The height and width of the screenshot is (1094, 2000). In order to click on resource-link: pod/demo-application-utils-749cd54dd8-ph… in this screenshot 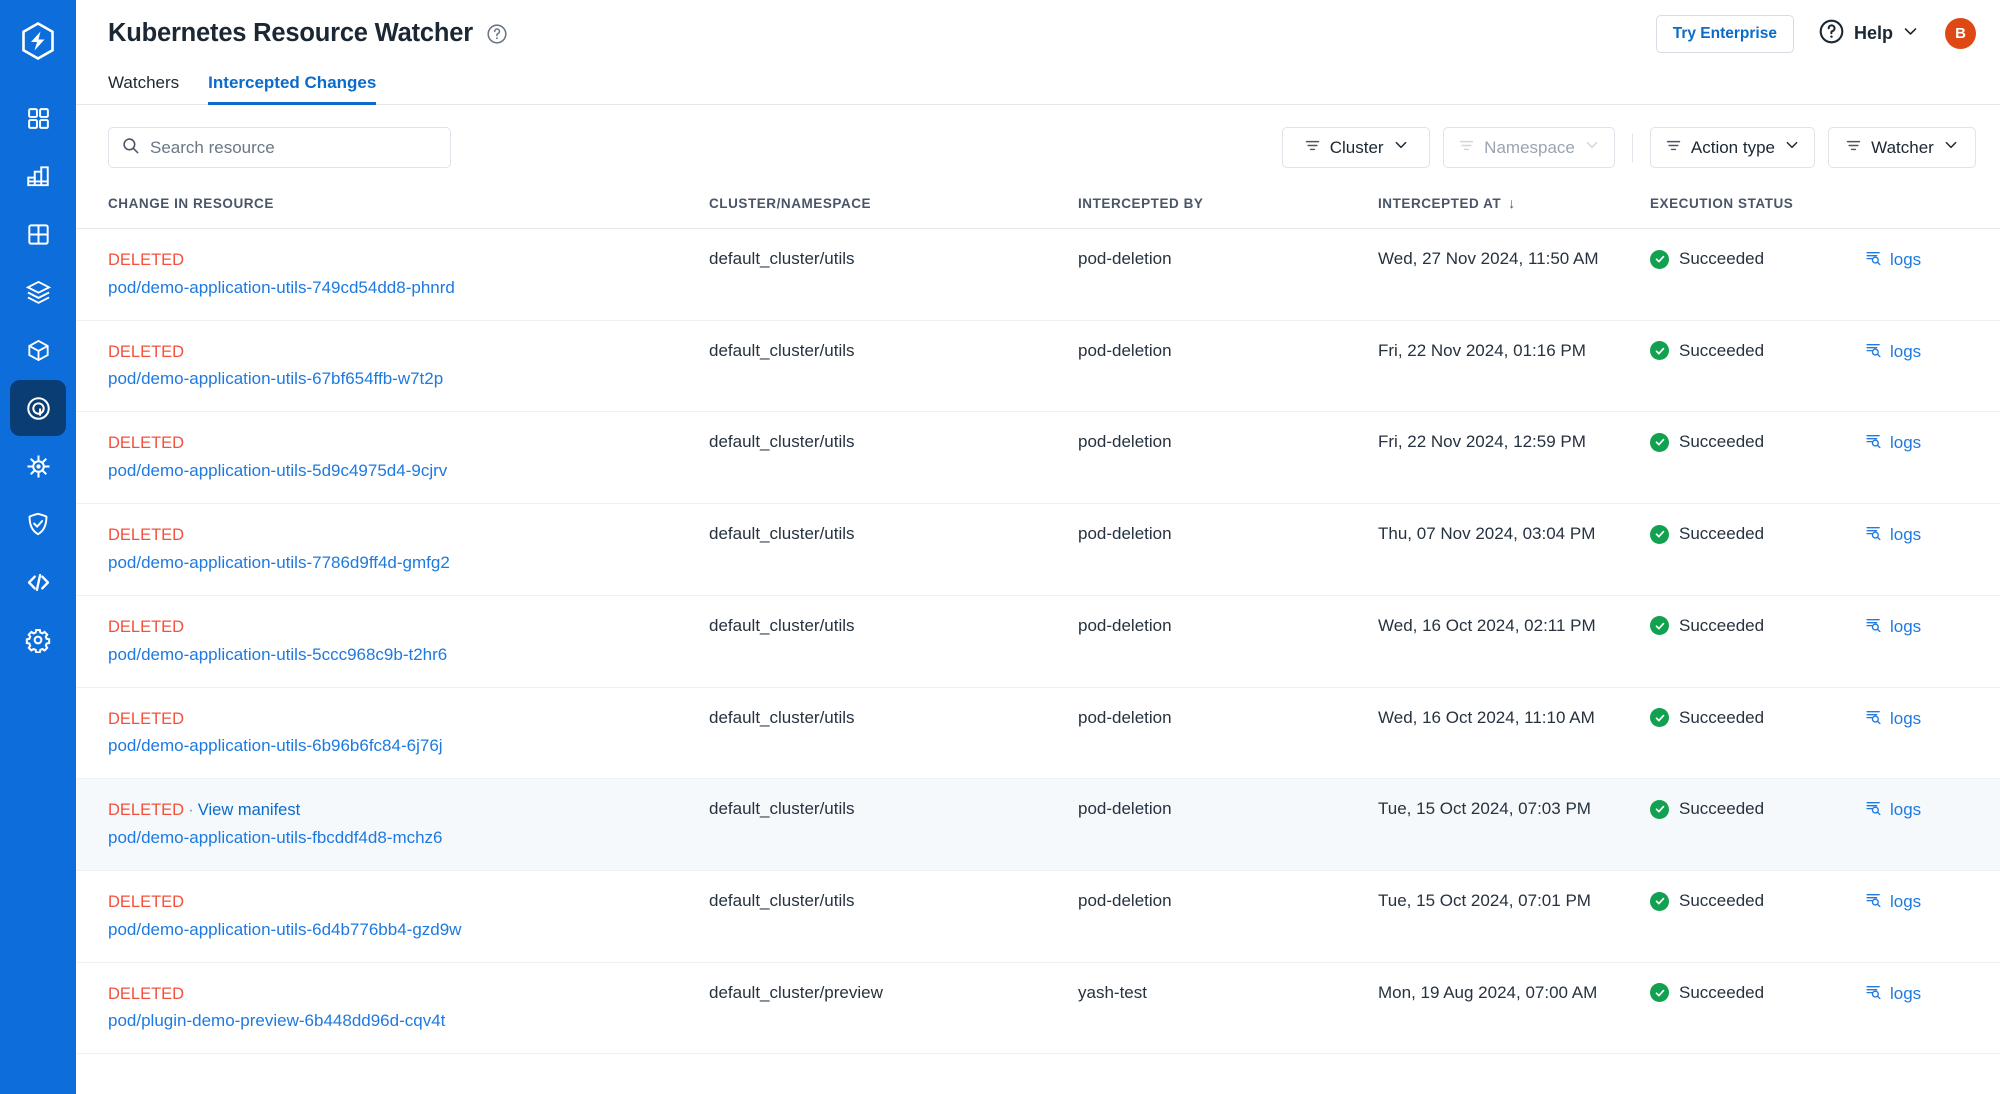, I will do `click(408, 288)`.